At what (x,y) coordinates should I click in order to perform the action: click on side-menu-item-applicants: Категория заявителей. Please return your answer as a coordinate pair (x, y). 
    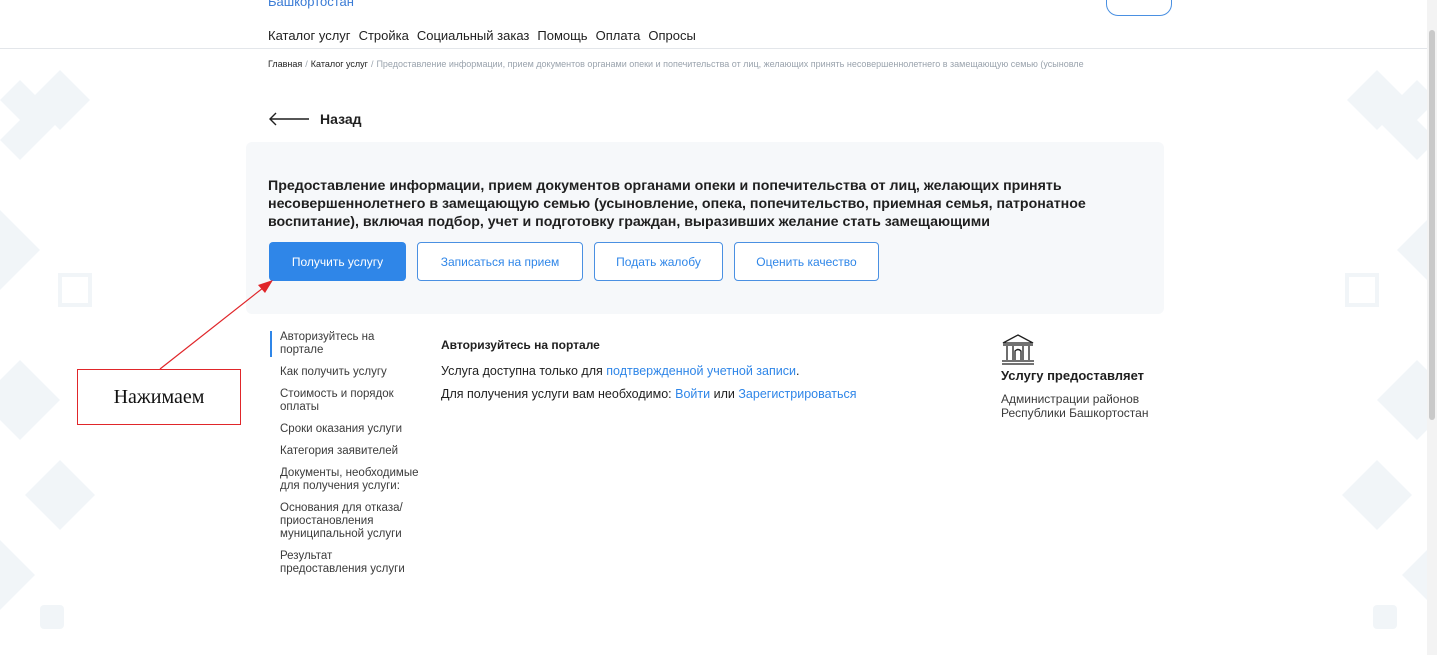
    Looking at the image, I should click on (345, 451).